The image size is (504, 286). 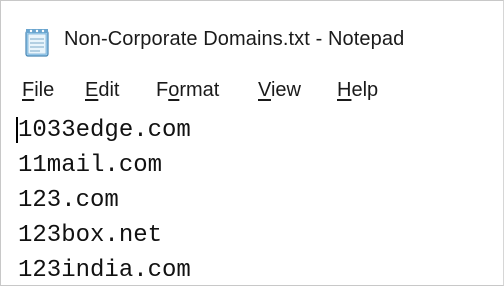 I want to click on menu-format-mnemonic: o, so click(x=174, y=90).